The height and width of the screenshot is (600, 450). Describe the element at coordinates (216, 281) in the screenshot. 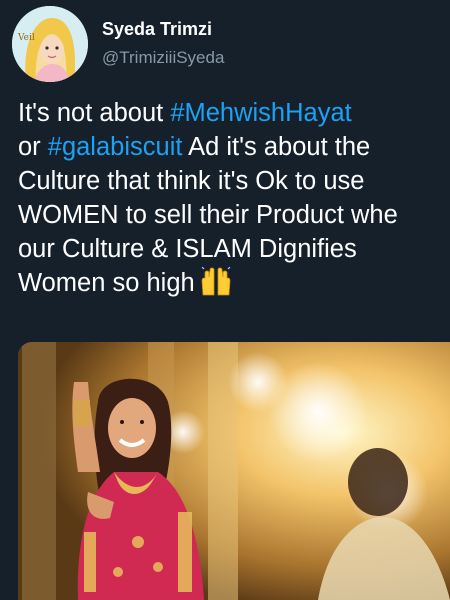

I see `raising-hands-icon` at that location.